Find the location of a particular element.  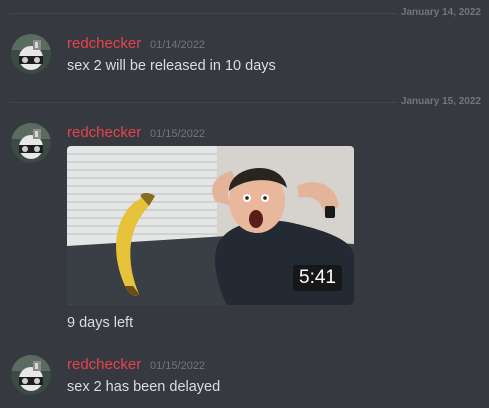

message-text: 9 days left is located at coordinates (100, 323).